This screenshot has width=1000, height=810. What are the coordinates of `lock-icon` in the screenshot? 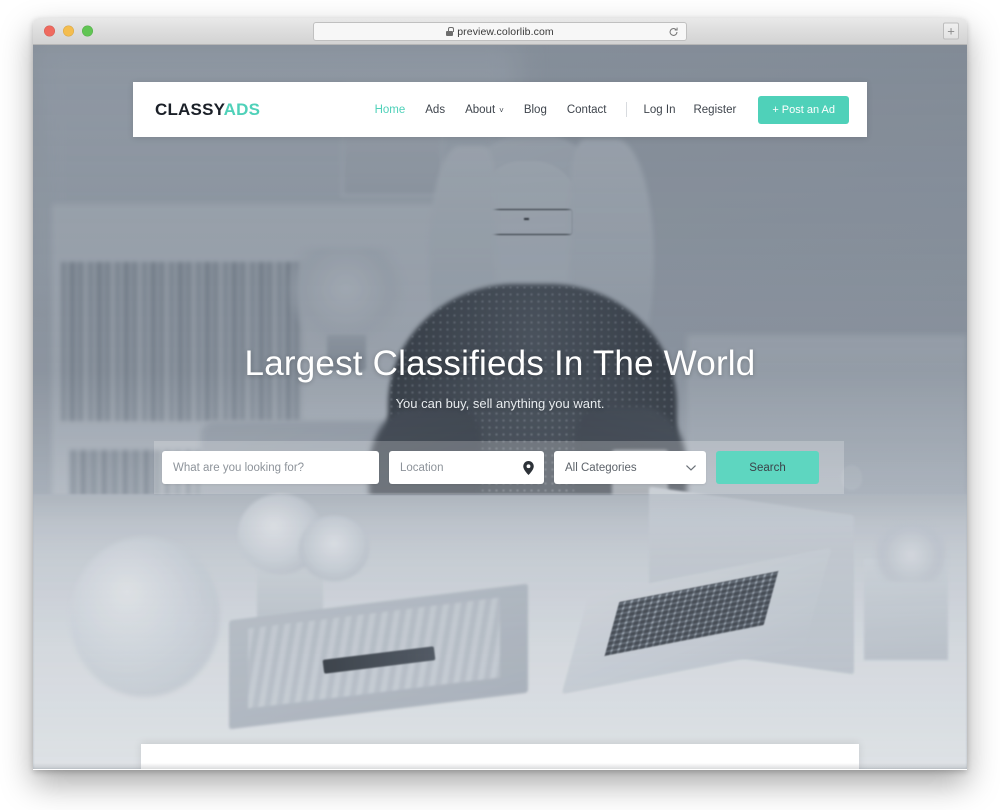 It's located at (450, 31).